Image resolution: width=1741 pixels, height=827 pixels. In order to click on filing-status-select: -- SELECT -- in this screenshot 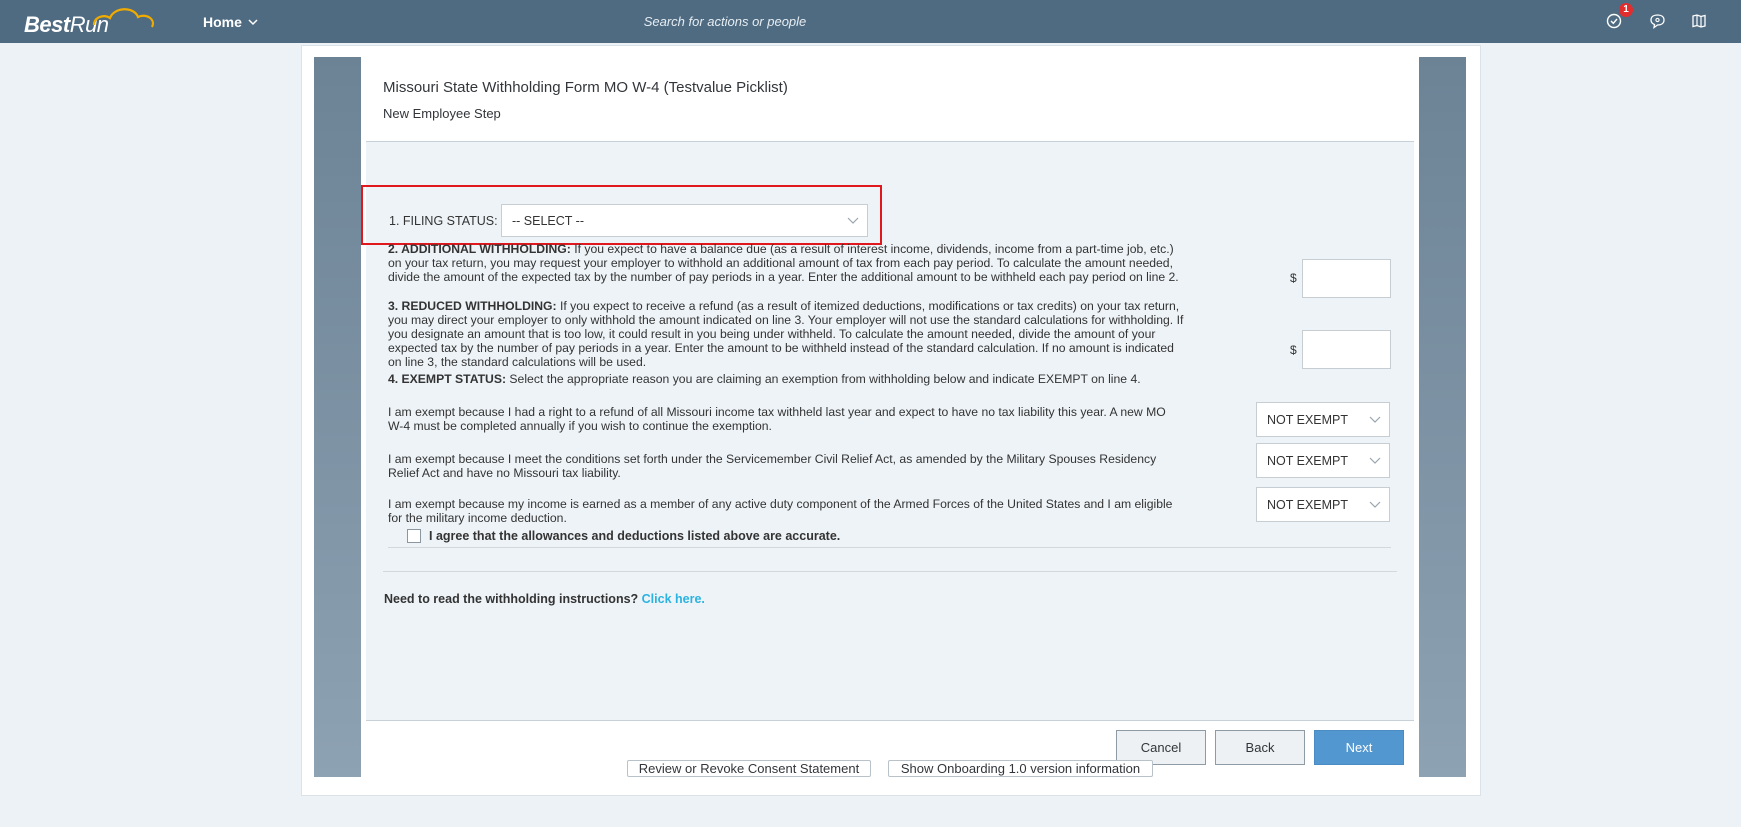, I will do `click(684, 220)`.